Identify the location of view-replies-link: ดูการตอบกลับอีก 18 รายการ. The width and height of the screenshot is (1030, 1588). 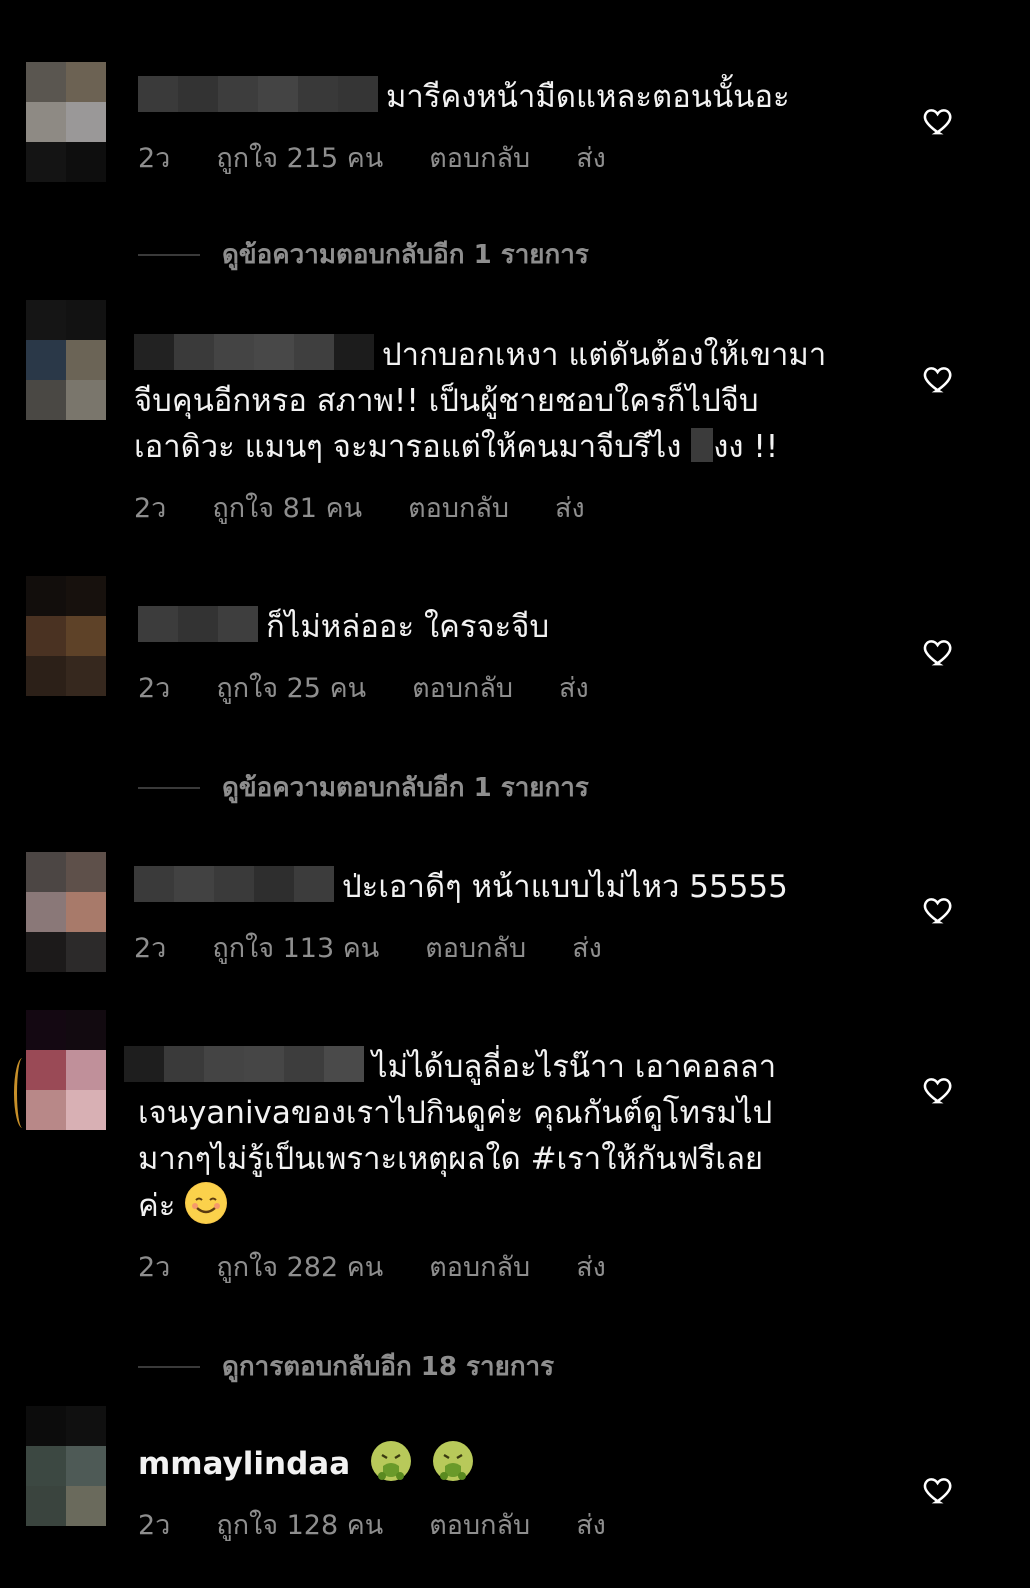
(346, 1366).